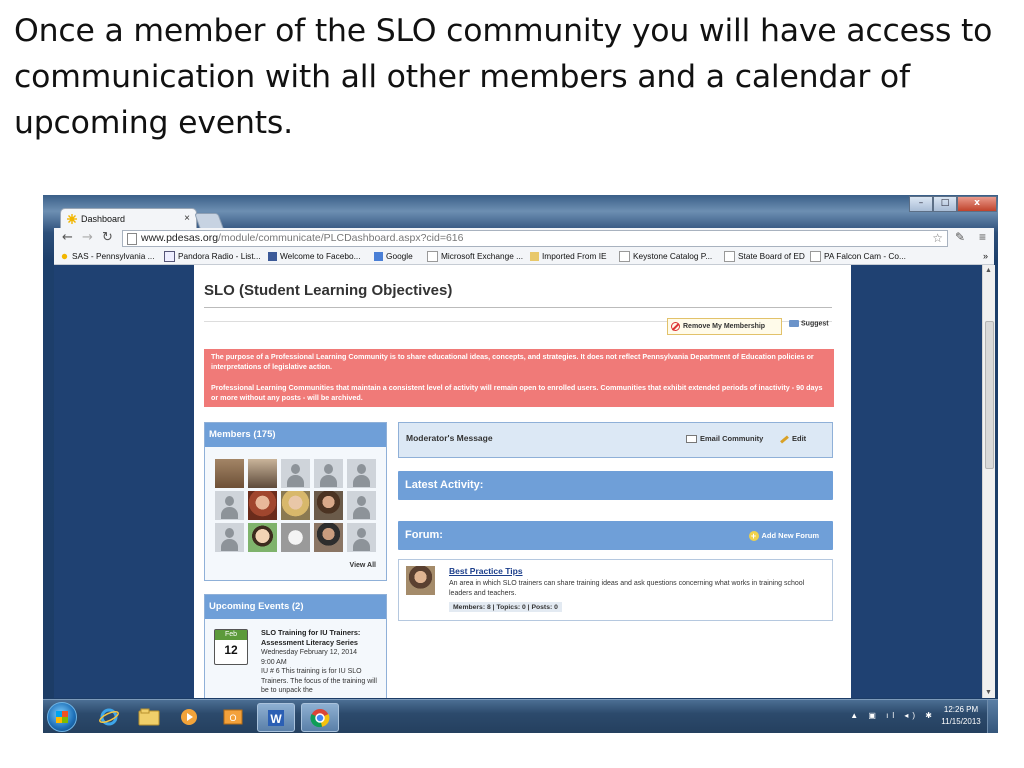 The image size is (1024, 768). Describe the element at coordinates (295, 607) in the screenshot. I see `events-heading: Upcoming Events (2)` at that location.